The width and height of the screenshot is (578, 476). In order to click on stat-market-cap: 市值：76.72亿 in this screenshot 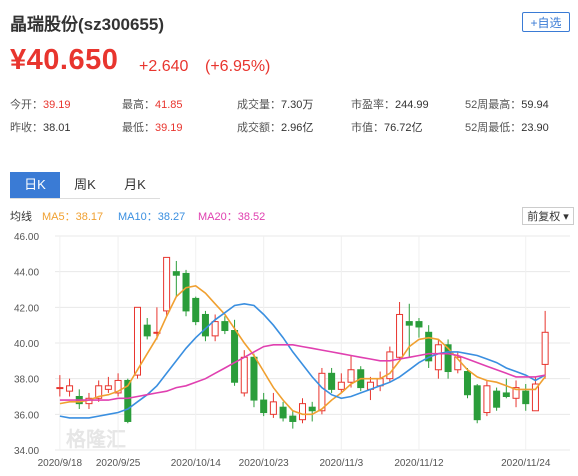, I will do `click(387, 128)`.